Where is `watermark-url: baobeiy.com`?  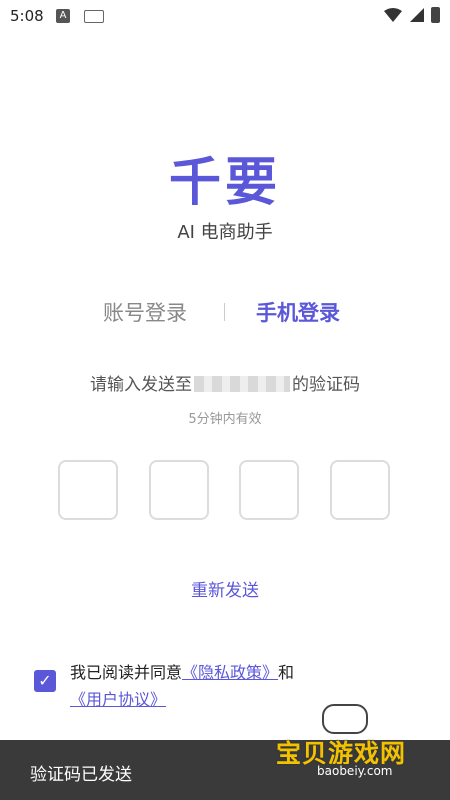
watermark-url: baobeiy.com is located at coordinates (355, 771).